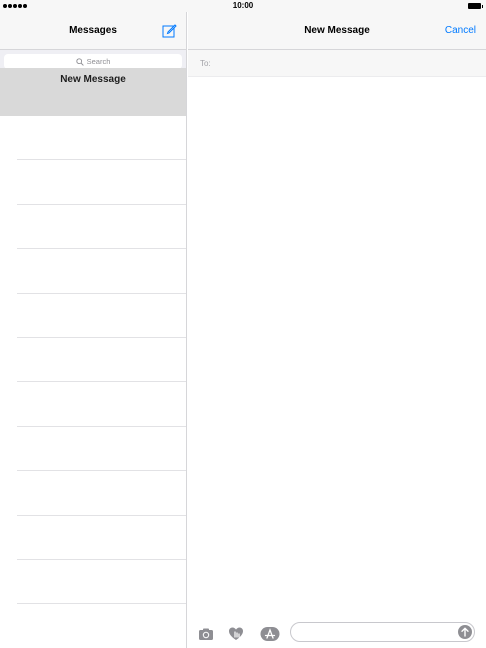 Image resolution: width=486 pixels, height=648 pixels. I want to click on recipient-field: To:, so click(337, 63).